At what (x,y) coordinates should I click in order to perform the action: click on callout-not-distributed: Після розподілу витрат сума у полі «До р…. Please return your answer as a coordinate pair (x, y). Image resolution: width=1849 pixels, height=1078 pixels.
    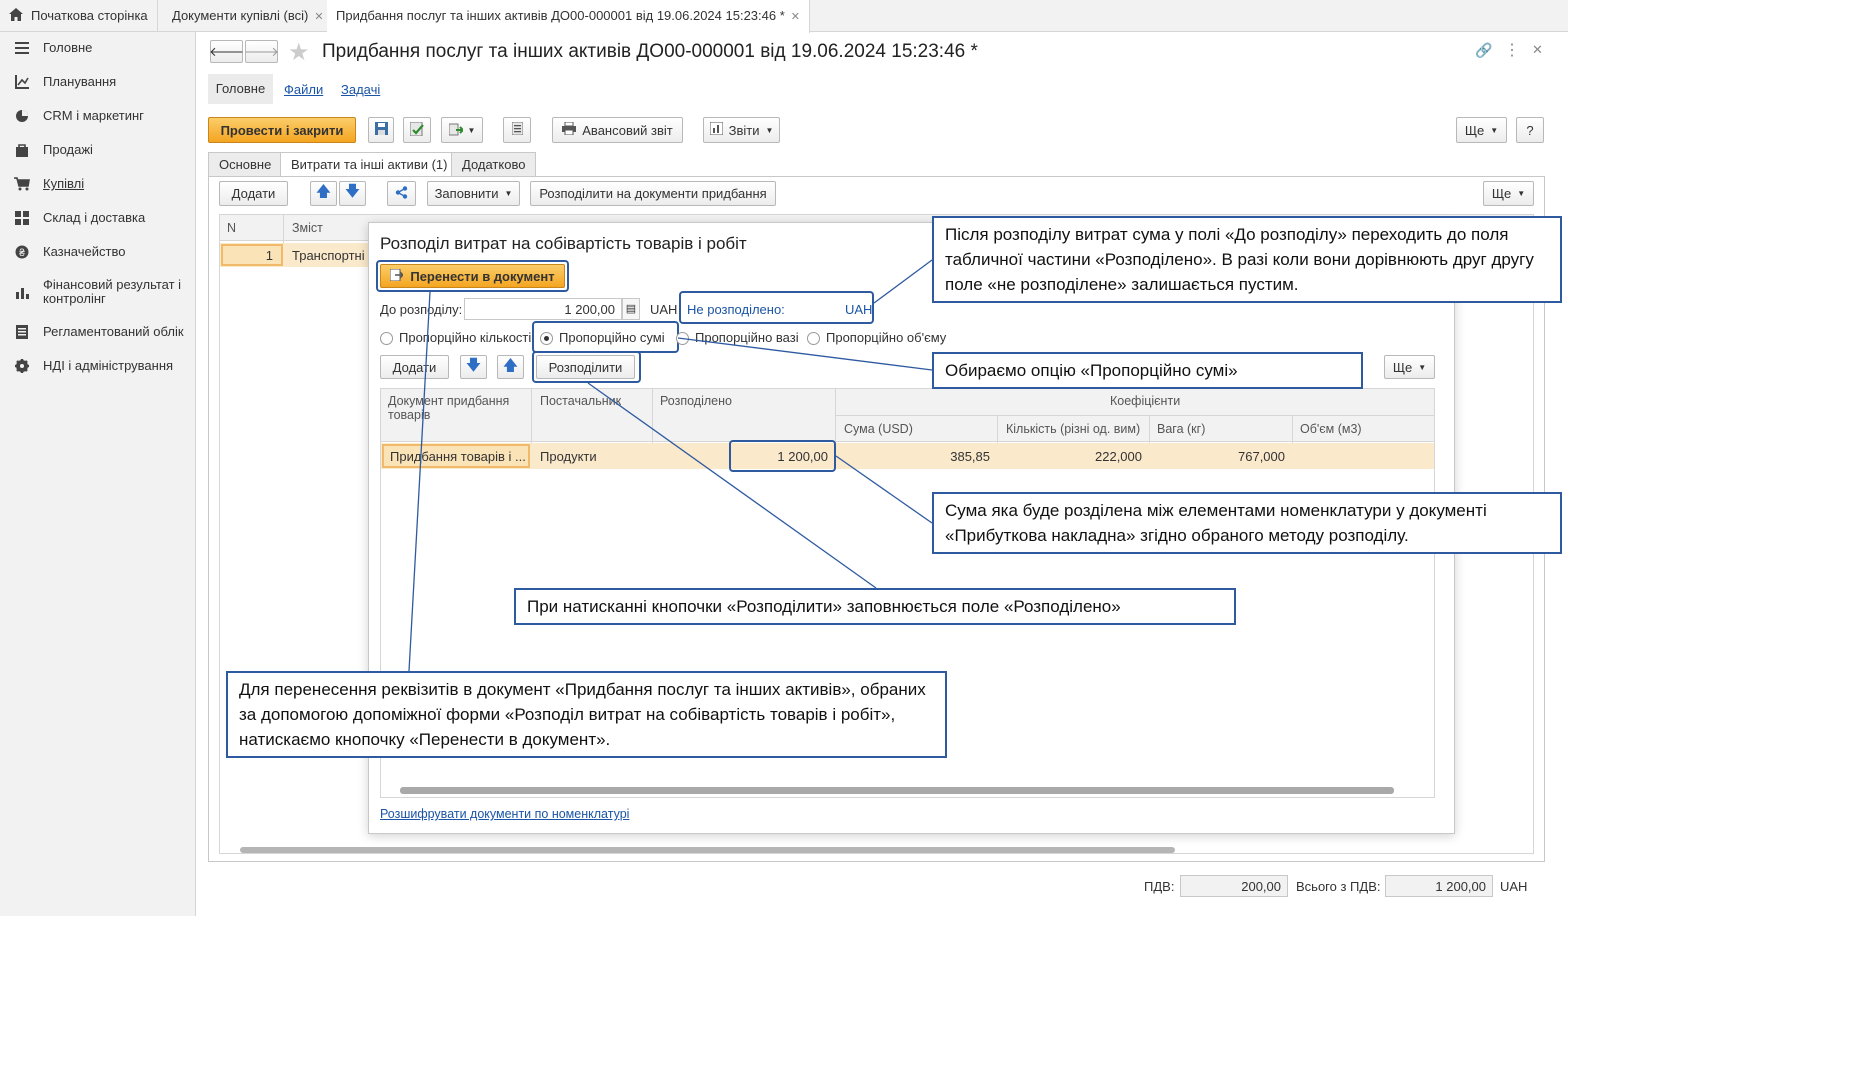
    Looking at the image, I should click on (1247, 259).